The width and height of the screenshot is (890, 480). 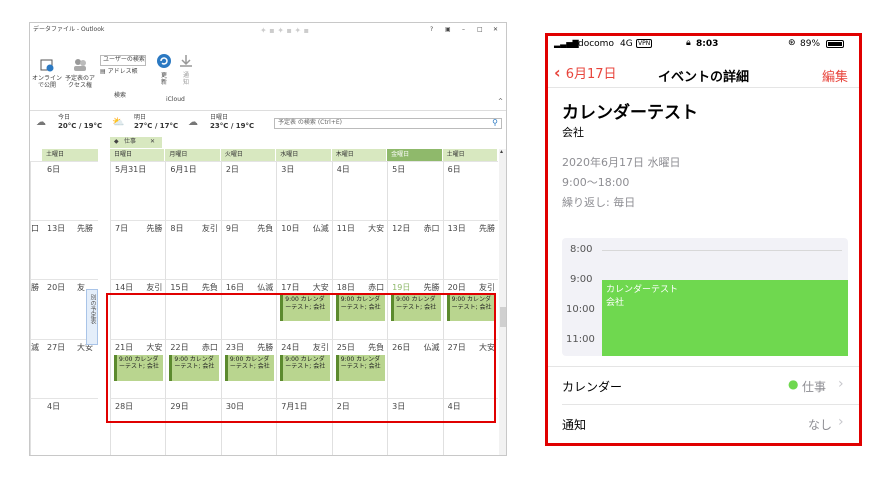 I want to click on day-cell: 30日, so click(x=248, y=426).